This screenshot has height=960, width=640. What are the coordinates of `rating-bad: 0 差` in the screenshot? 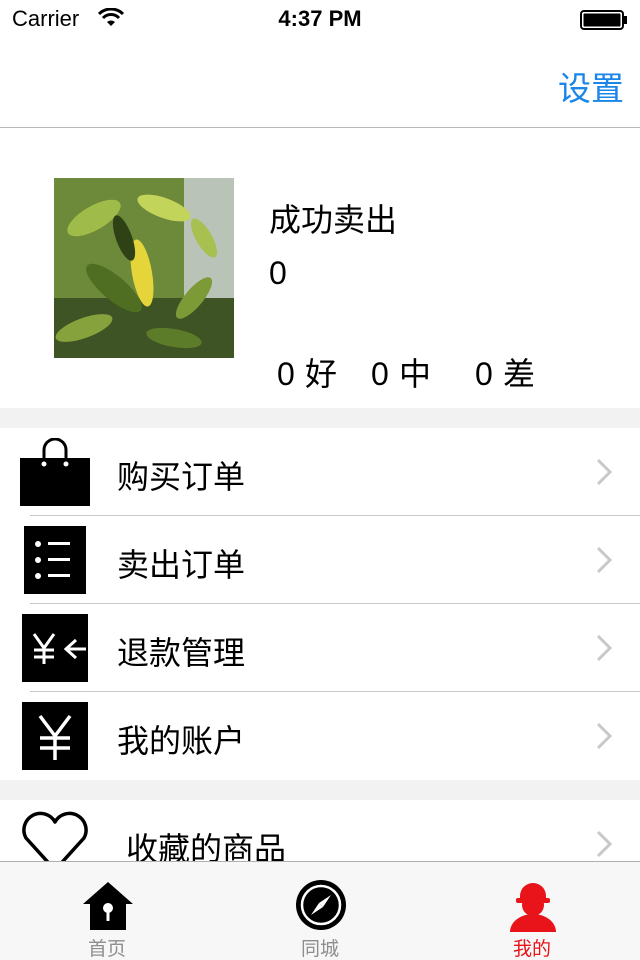 It's located at (505, 372).